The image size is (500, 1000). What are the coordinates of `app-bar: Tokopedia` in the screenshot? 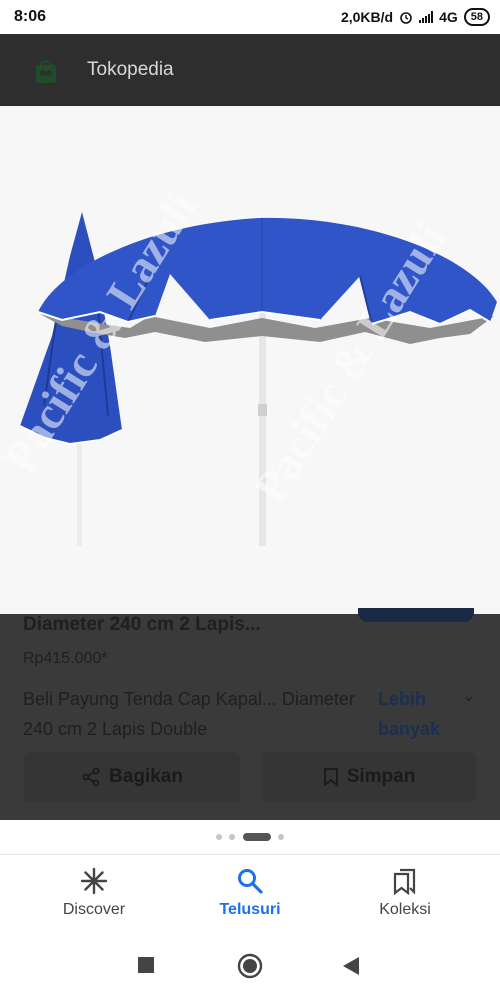 It's located at (250, 70).